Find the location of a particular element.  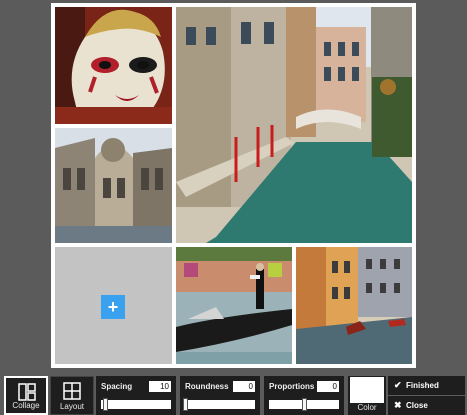

close-label: Close is located at coordinates (417, 405).